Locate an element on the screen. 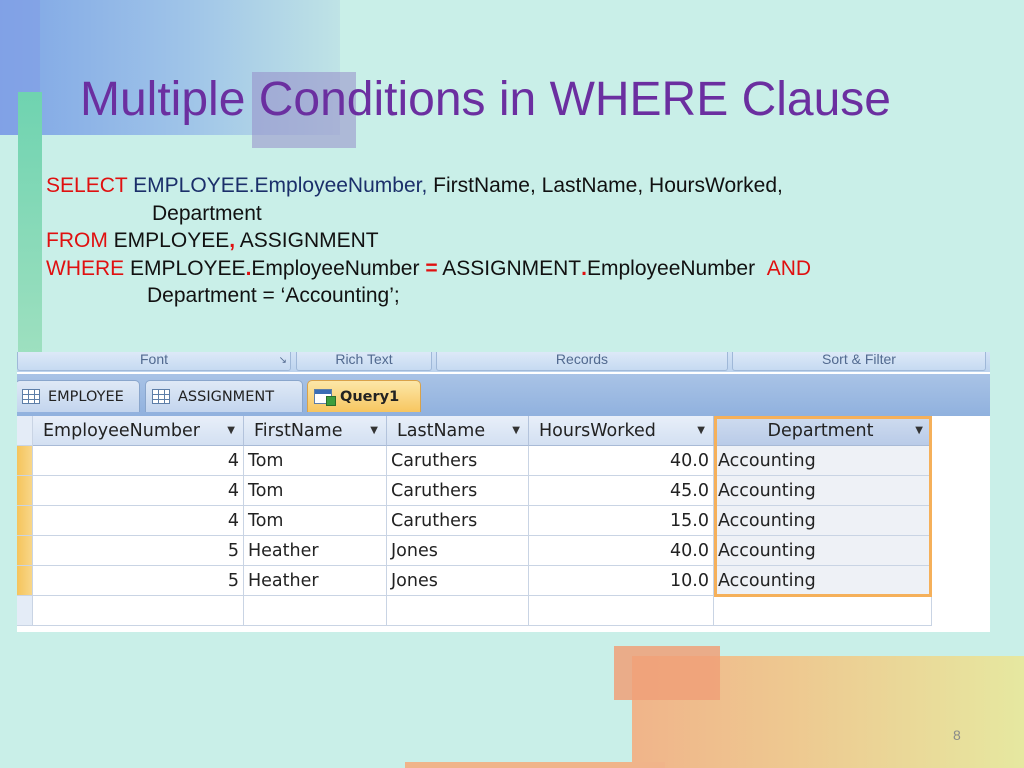  ribbon-group-label: Rich Text is located at coordinates (364, 359).